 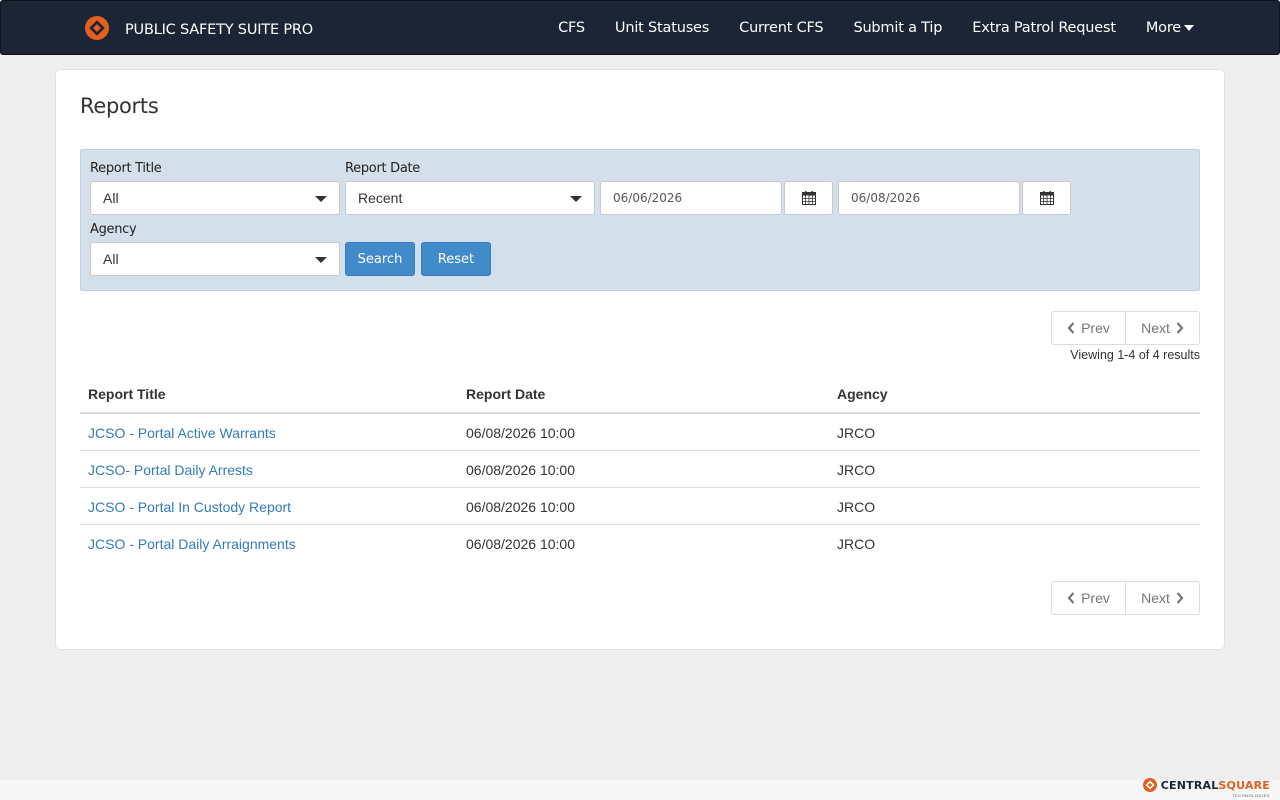 I want to click on agency-select: All, so click(x=215, y=259).